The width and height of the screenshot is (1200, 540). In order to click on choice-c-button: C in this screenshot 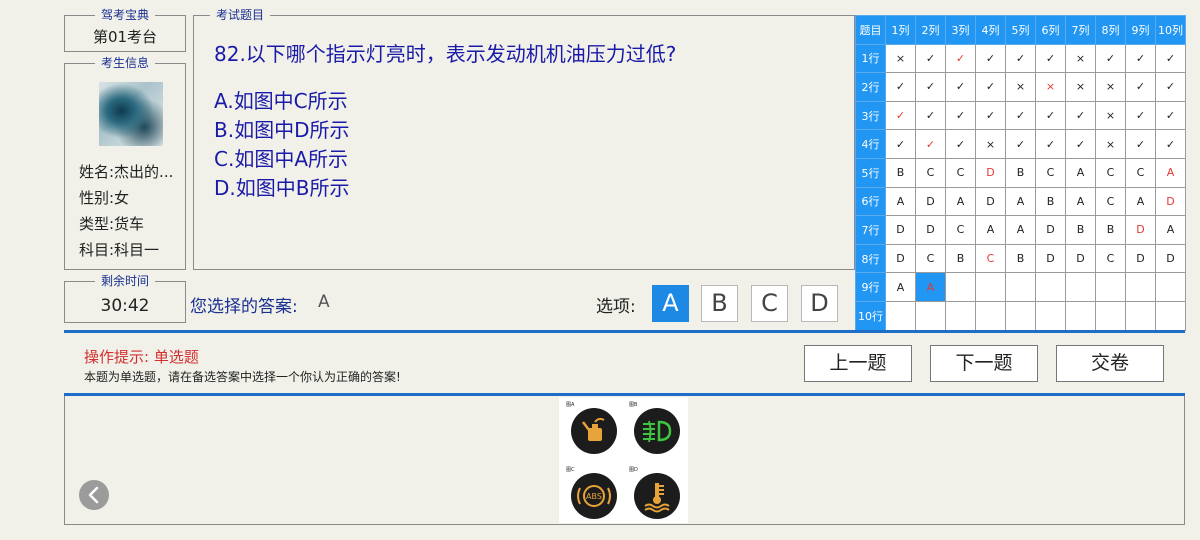, I will do `click(769, 303)`.